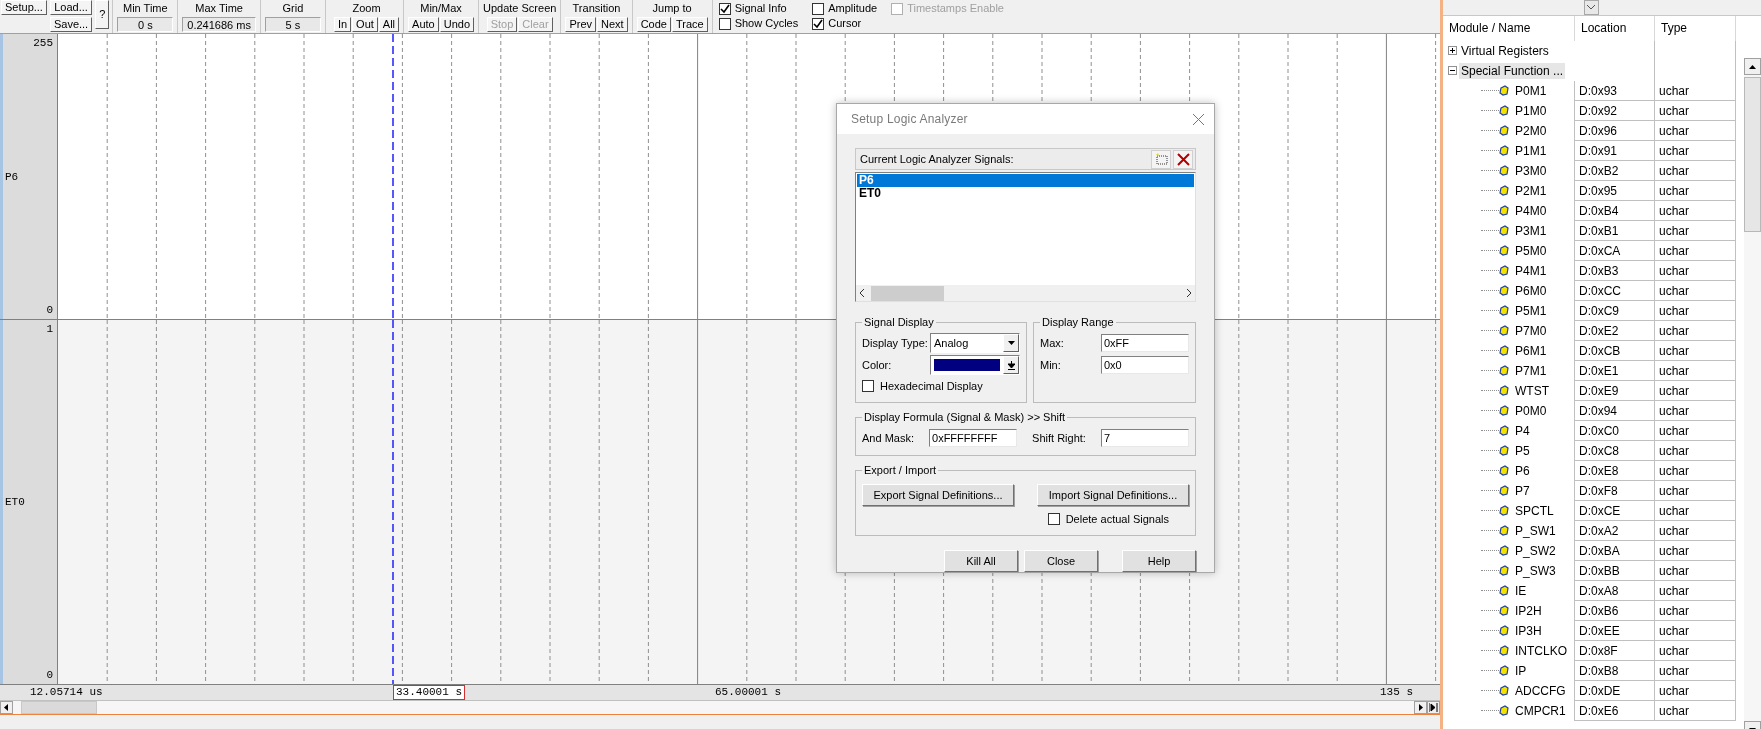 The width and height of the screenshot is (1761, 729). I want to click on column-header: Module / Name, so click(1509, 28).